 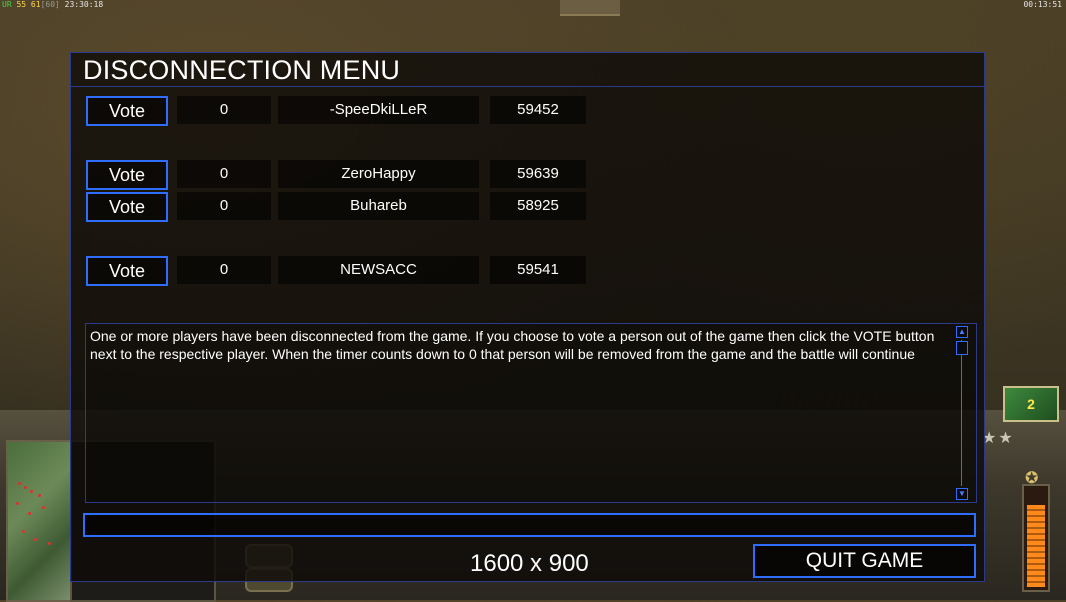 What do you see at coordinates (28, 4) in the screenshot?
I see `fps-values: 55 61` at bounding box center [28, 4].